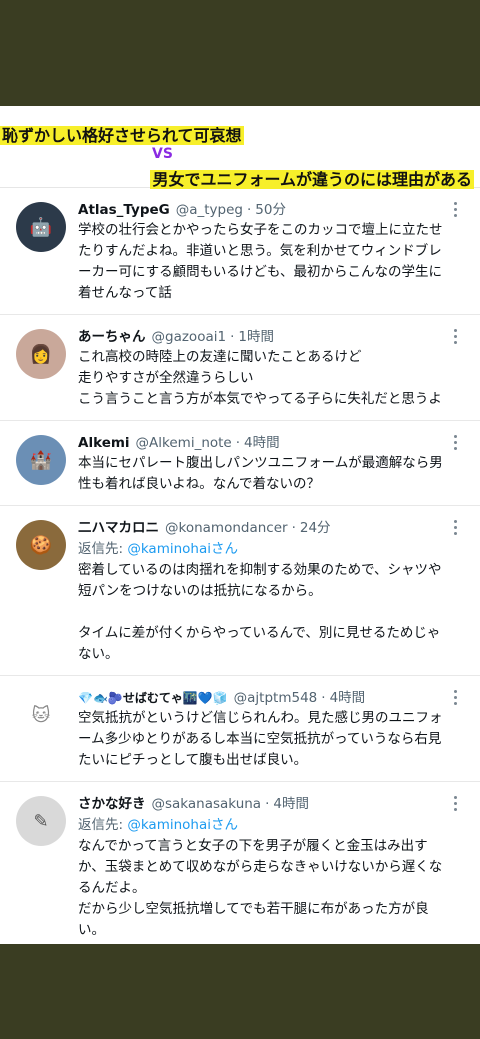 The height and width of the screenshot is (1039, 480). I want to click on tweet-header: Atlas_TypeG @a_typeg · 50分, so click(265, 210).